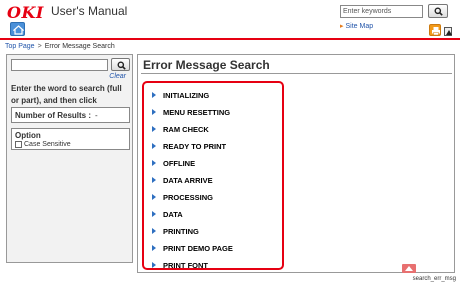  I want to click on page-title: Error Message Search, so click(206, 65).